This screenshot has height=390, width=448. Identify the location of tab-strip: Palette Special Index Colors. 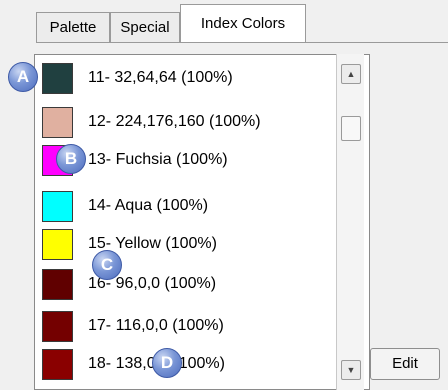
(242, 22).